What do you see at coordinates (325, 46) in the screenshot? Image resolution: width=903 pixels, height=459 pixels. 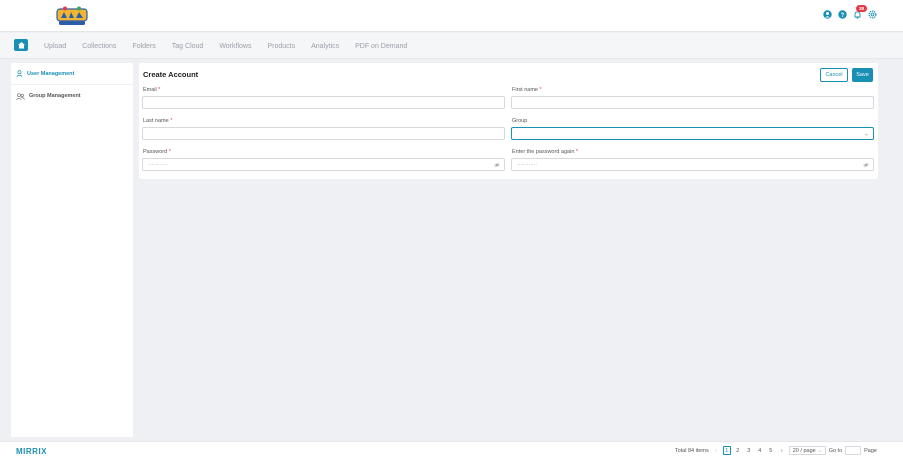 I see `nav-analytics: Analytics` at bounding box center [325, 46].